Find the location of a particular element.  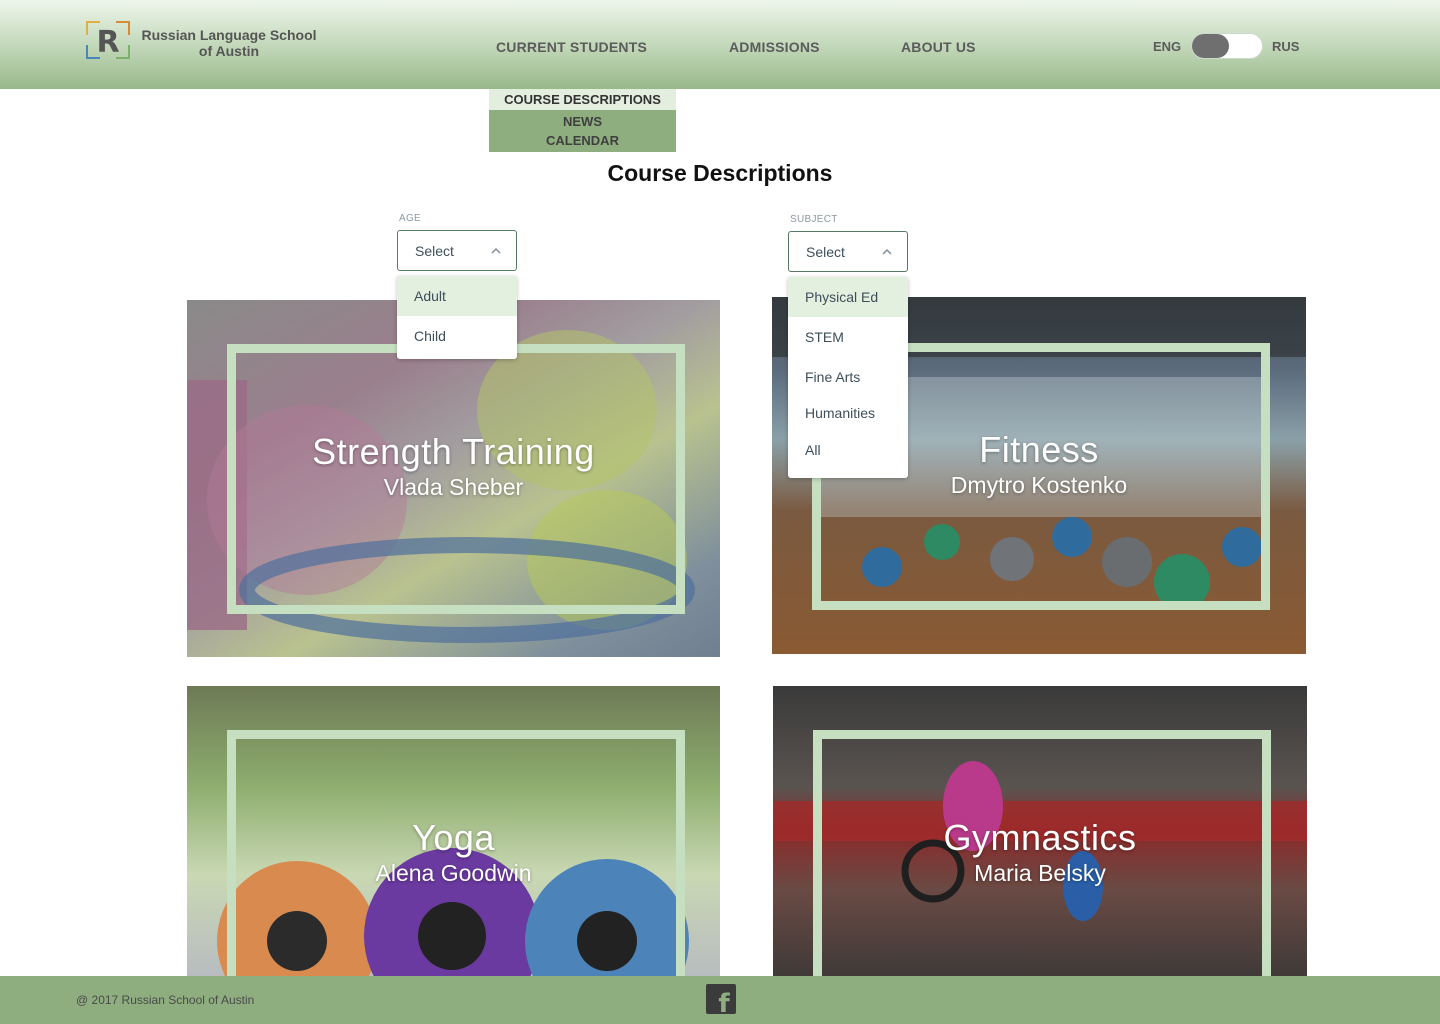

school-logo-icon: R is located at coordinates (108, 40).